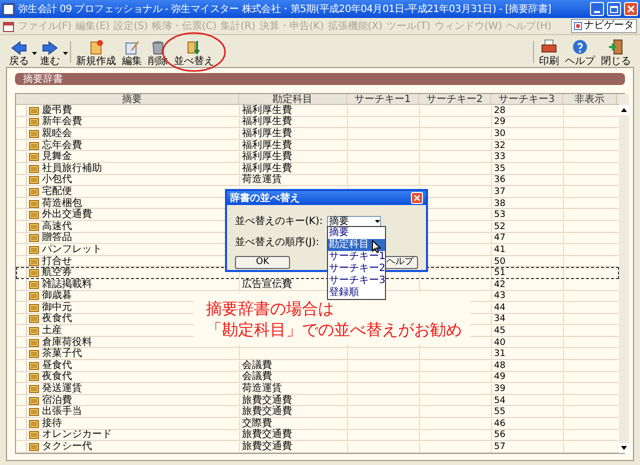 This screenshot has width=640, height=465. Describe the element at coordinates (317, 436) in the screenshot. I see `table-row: オレンジカード 旅費交通費 56` at that location.